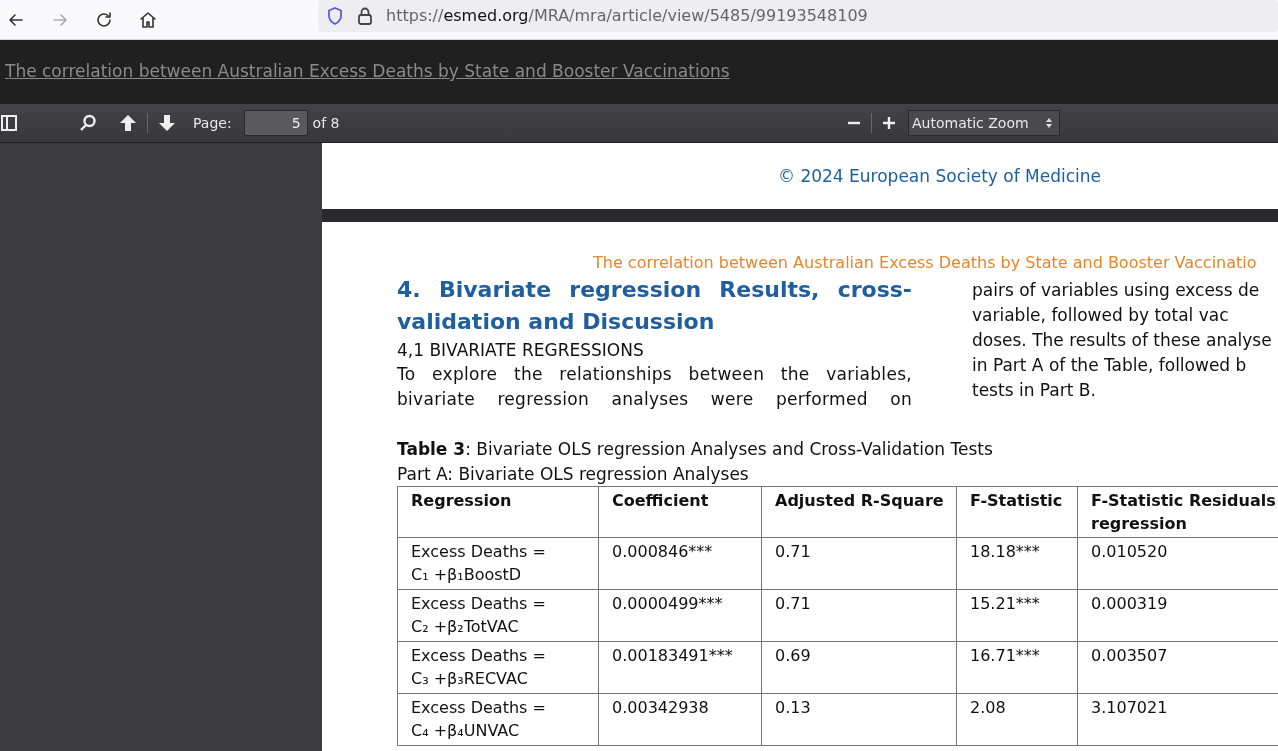  Describe the element at coordinates (88, 123) in the screenshot. I see `search-icon` at that location.